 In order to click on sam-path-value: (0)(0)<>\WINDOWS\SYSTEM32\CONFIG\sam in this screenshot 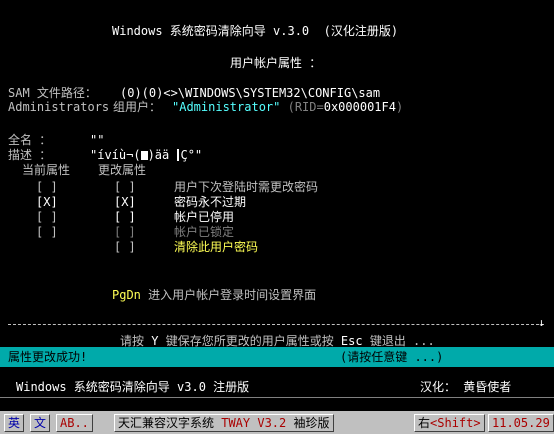, I will do `click(250, 93)`.